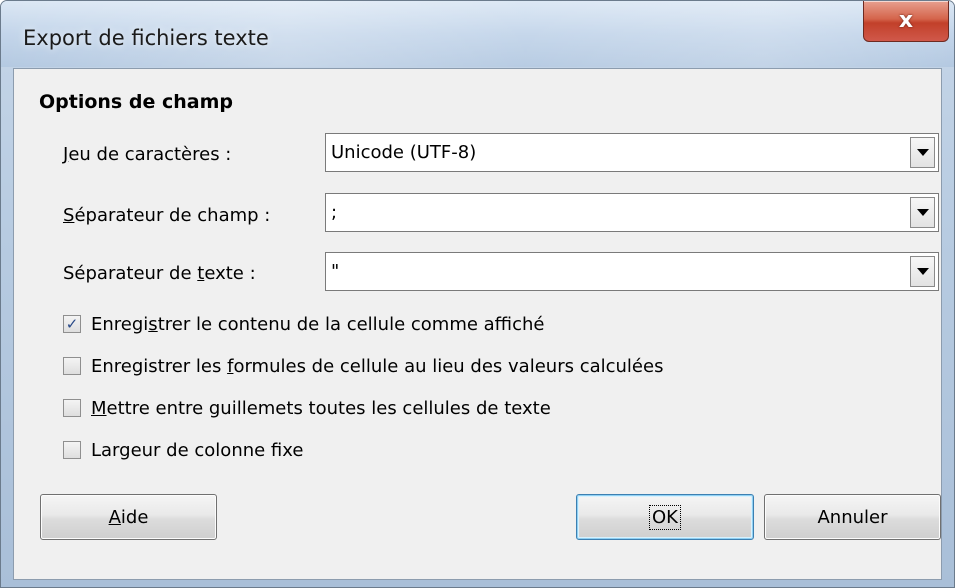 This screenshot has width=955, height=588. I want to click on option-fixed-width: Largeur de colonne fixe, so click(183, 450).